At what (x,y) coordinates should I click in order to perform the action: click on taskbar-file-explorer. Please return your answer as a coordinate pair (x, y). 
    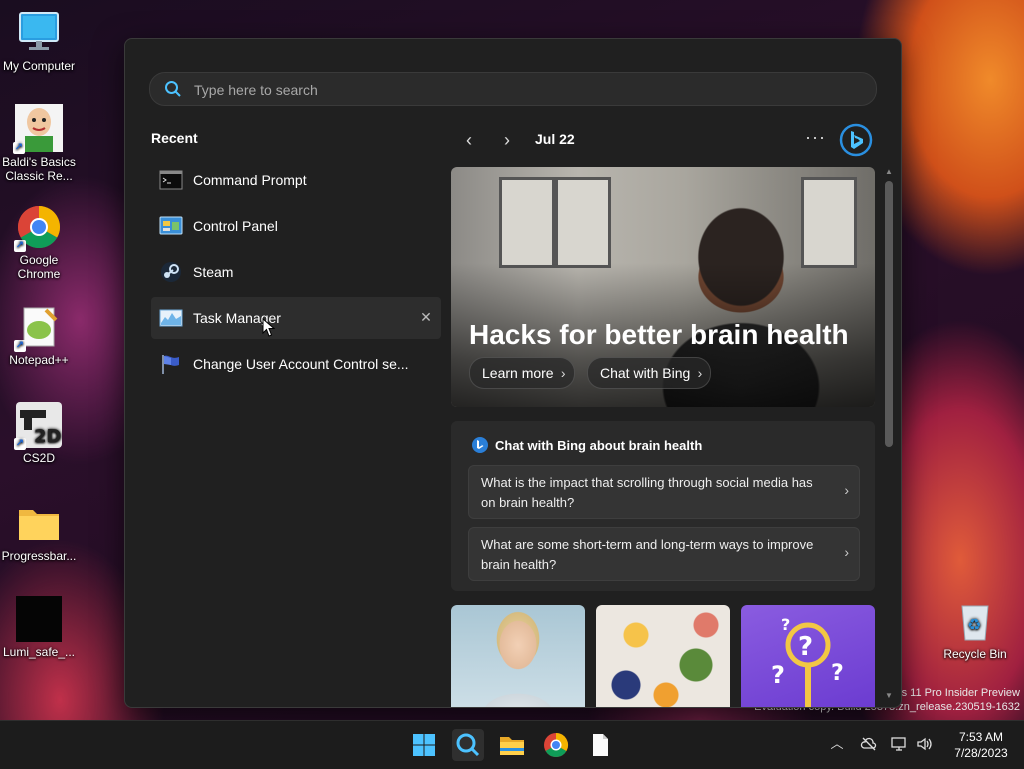
    Looking at the image, I should click on (512, 745).